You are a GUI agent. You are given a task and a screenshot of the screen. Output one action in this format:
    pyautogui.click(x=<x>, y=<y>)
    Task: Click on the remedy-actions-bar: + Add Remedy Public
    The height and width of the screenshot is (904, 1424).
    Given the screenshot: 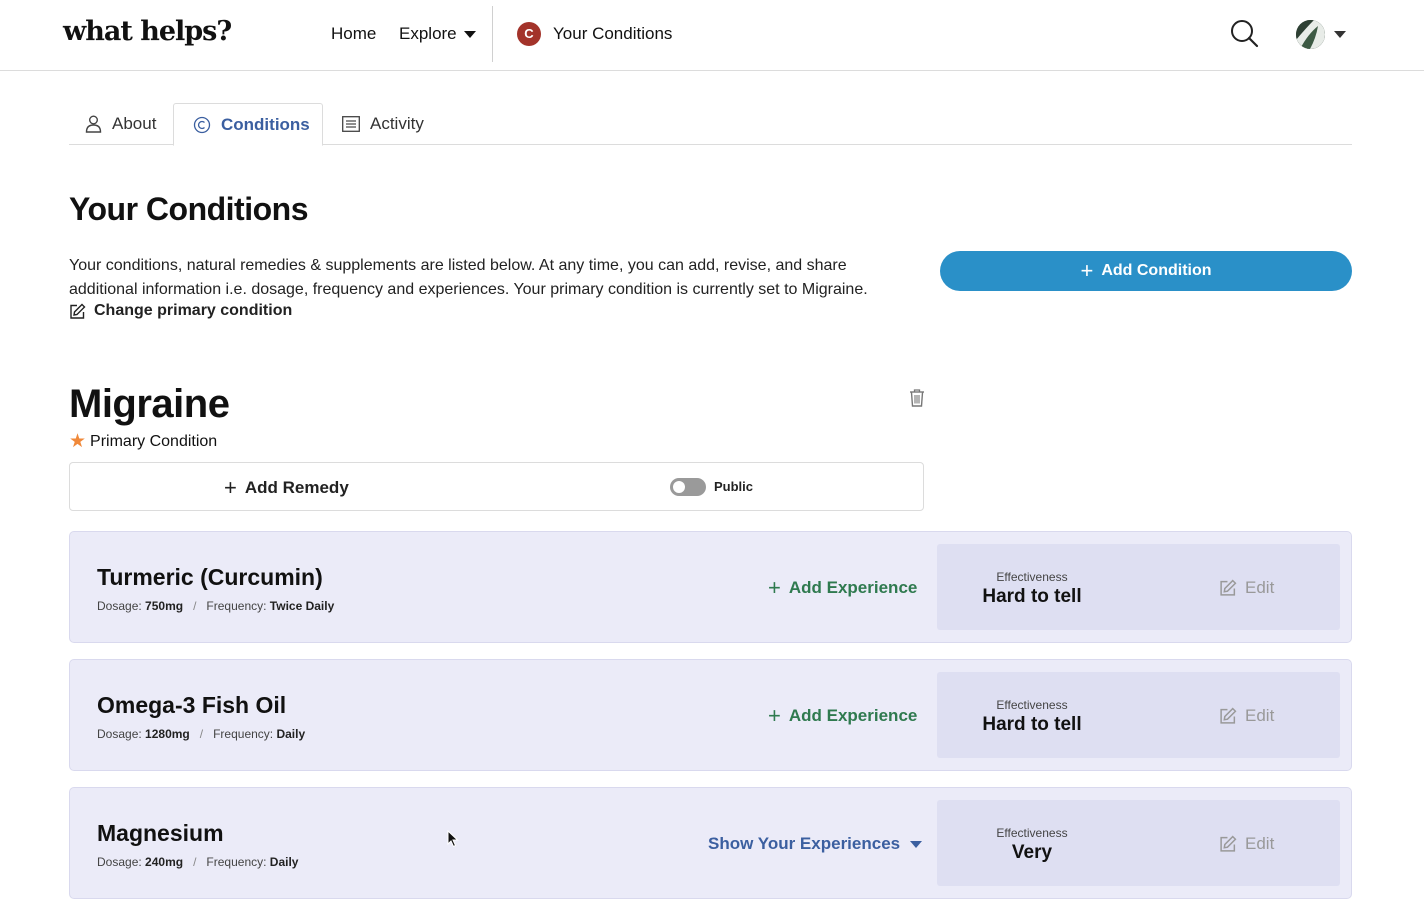 What is the action you would take?
    pyautogui.click(x=496, y=486)
    